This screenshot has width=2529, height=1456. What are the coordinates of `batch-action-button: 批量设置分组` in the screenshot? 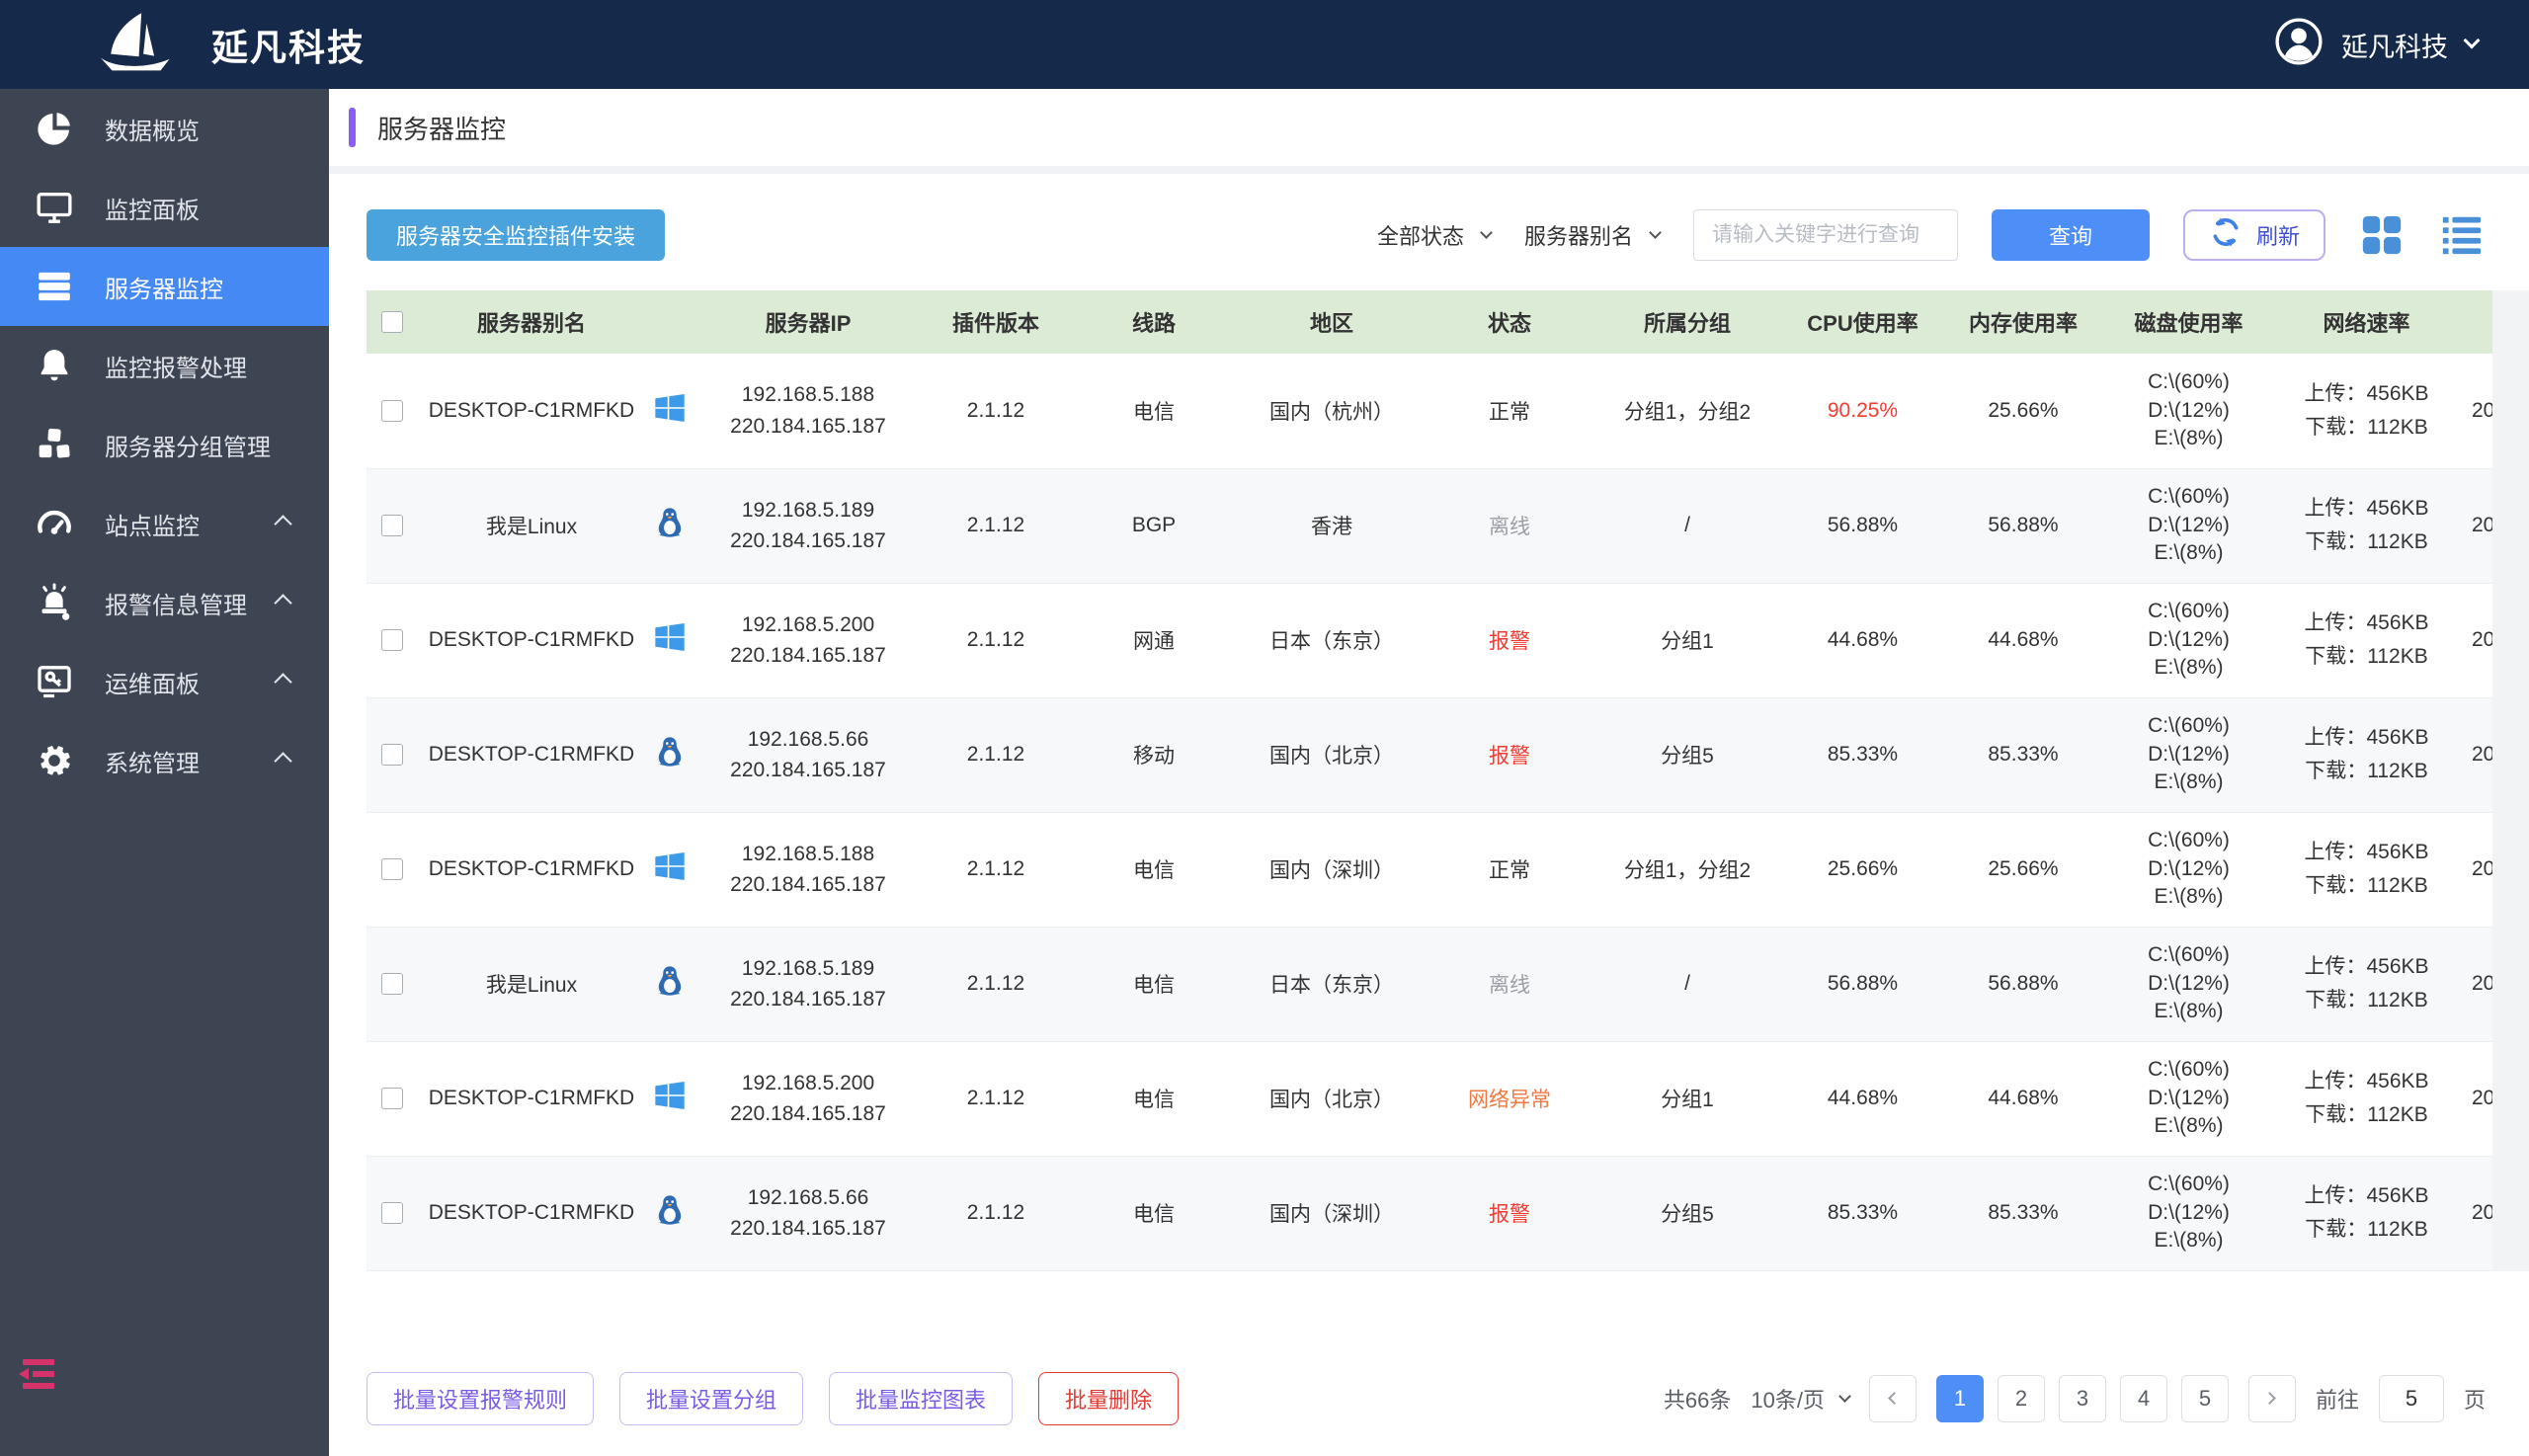 It's located at (711, 1398).